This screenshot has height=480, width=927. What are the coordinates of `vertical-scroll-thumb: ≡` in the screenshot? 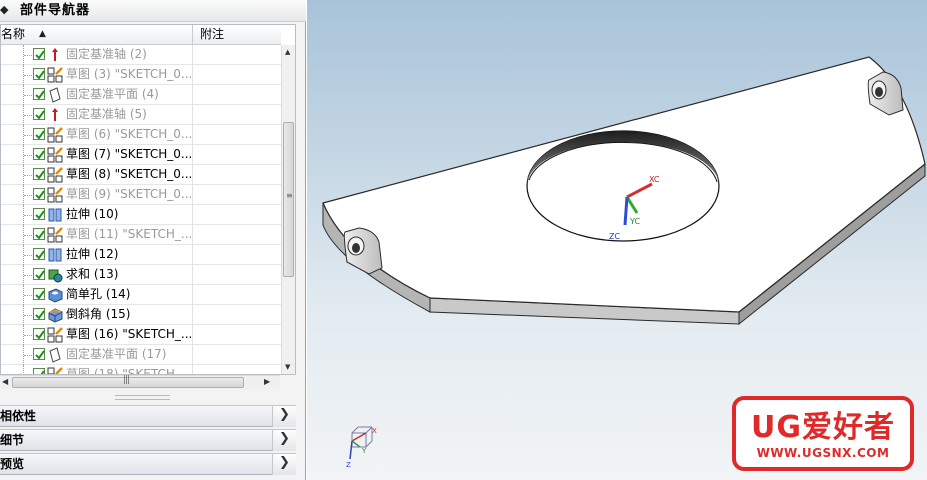 It's located at (288, 199).